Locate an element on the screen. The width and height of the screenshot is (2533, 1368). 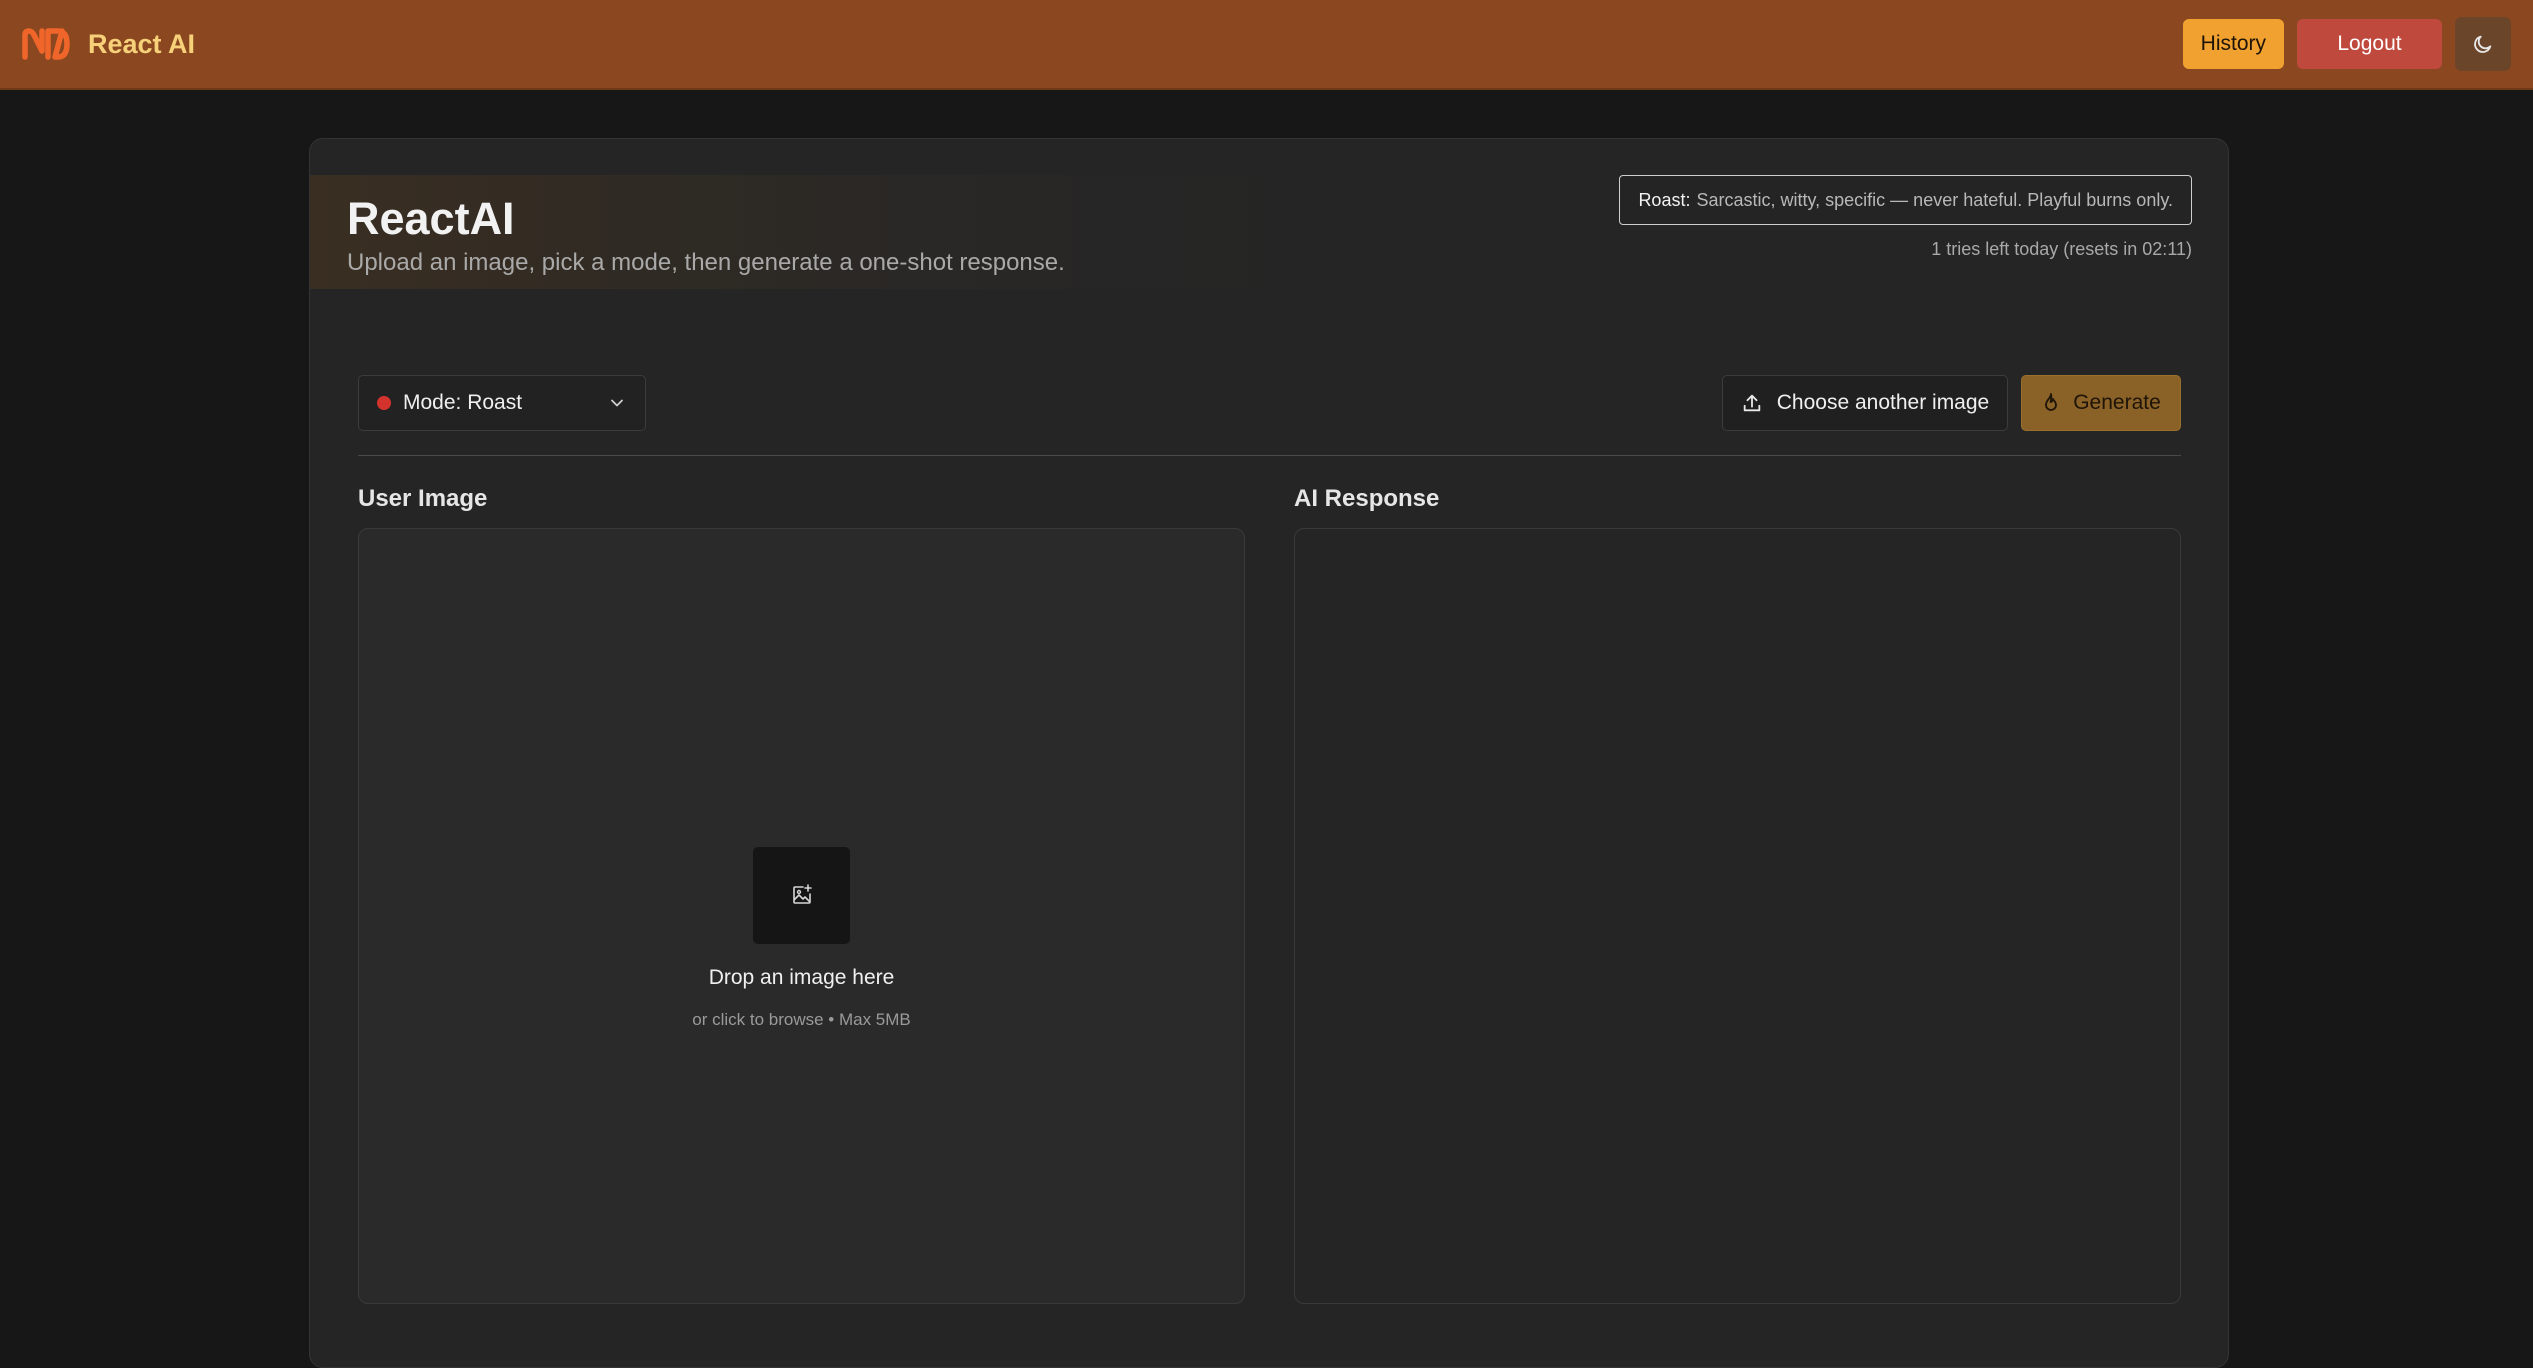
tries-remaining: 1 tries left today (resets in 02:11) is located at coordinates (2061, 249).